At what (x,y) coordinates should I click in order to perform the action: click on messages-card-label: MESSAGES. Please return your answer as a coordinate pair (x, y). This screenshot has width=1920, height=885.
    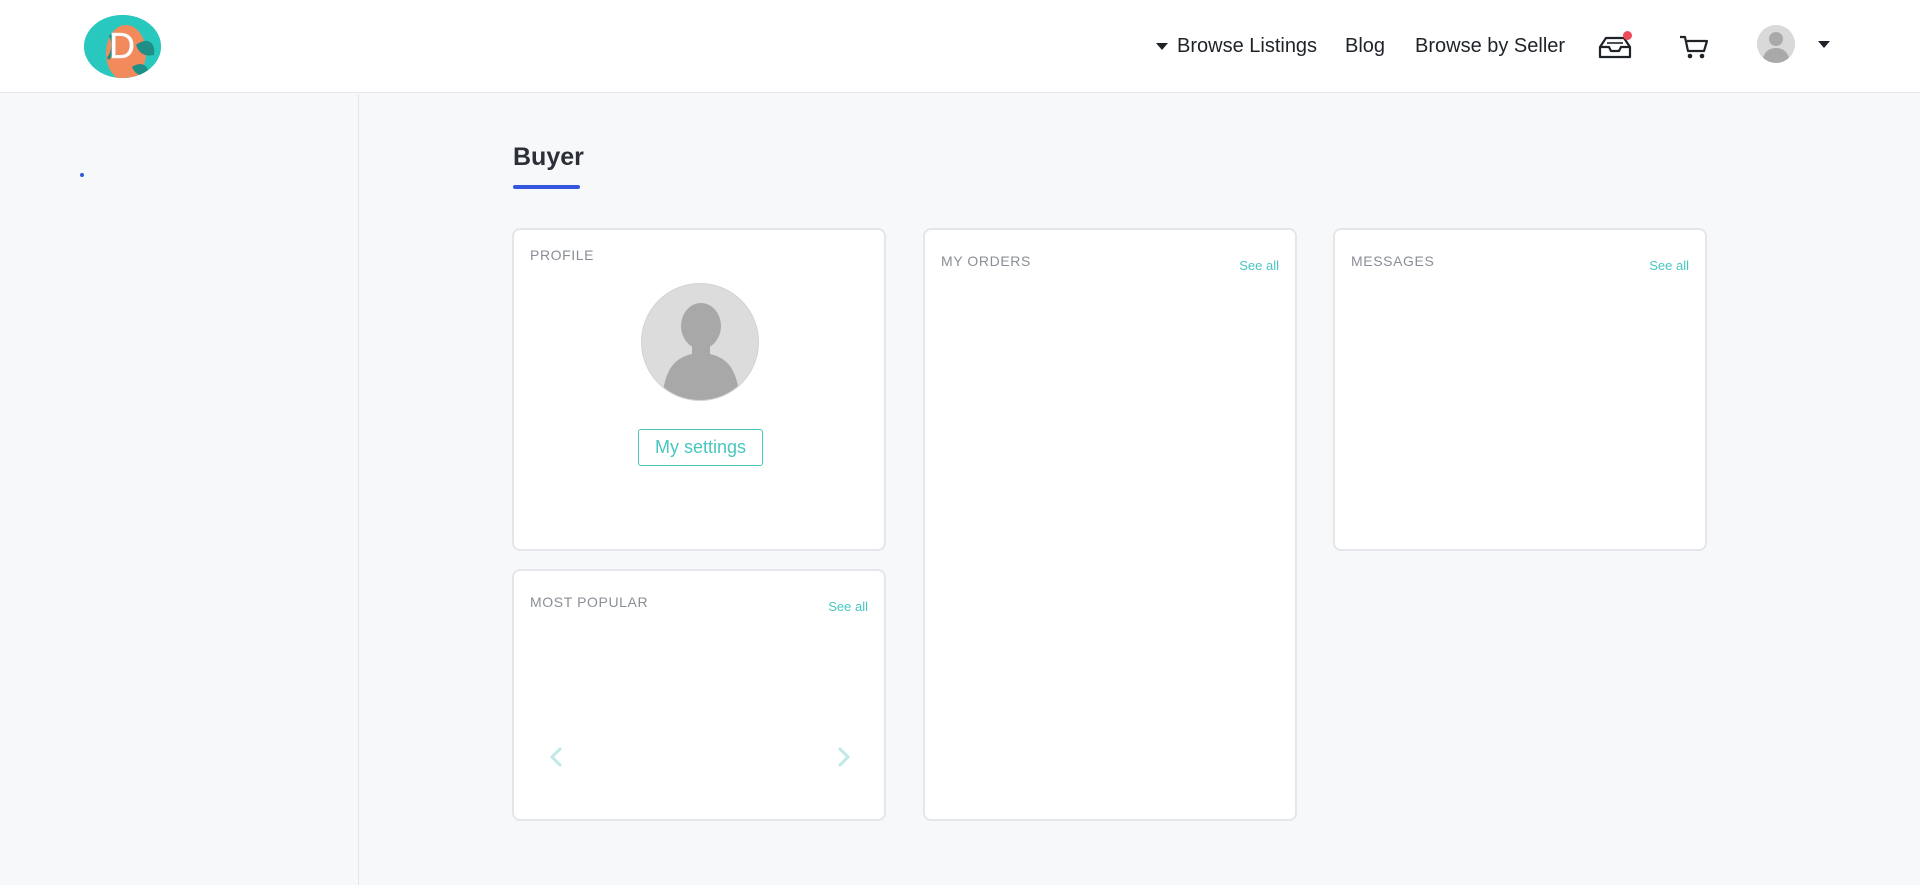
    Looking at the image, I should click on (1393, 261).